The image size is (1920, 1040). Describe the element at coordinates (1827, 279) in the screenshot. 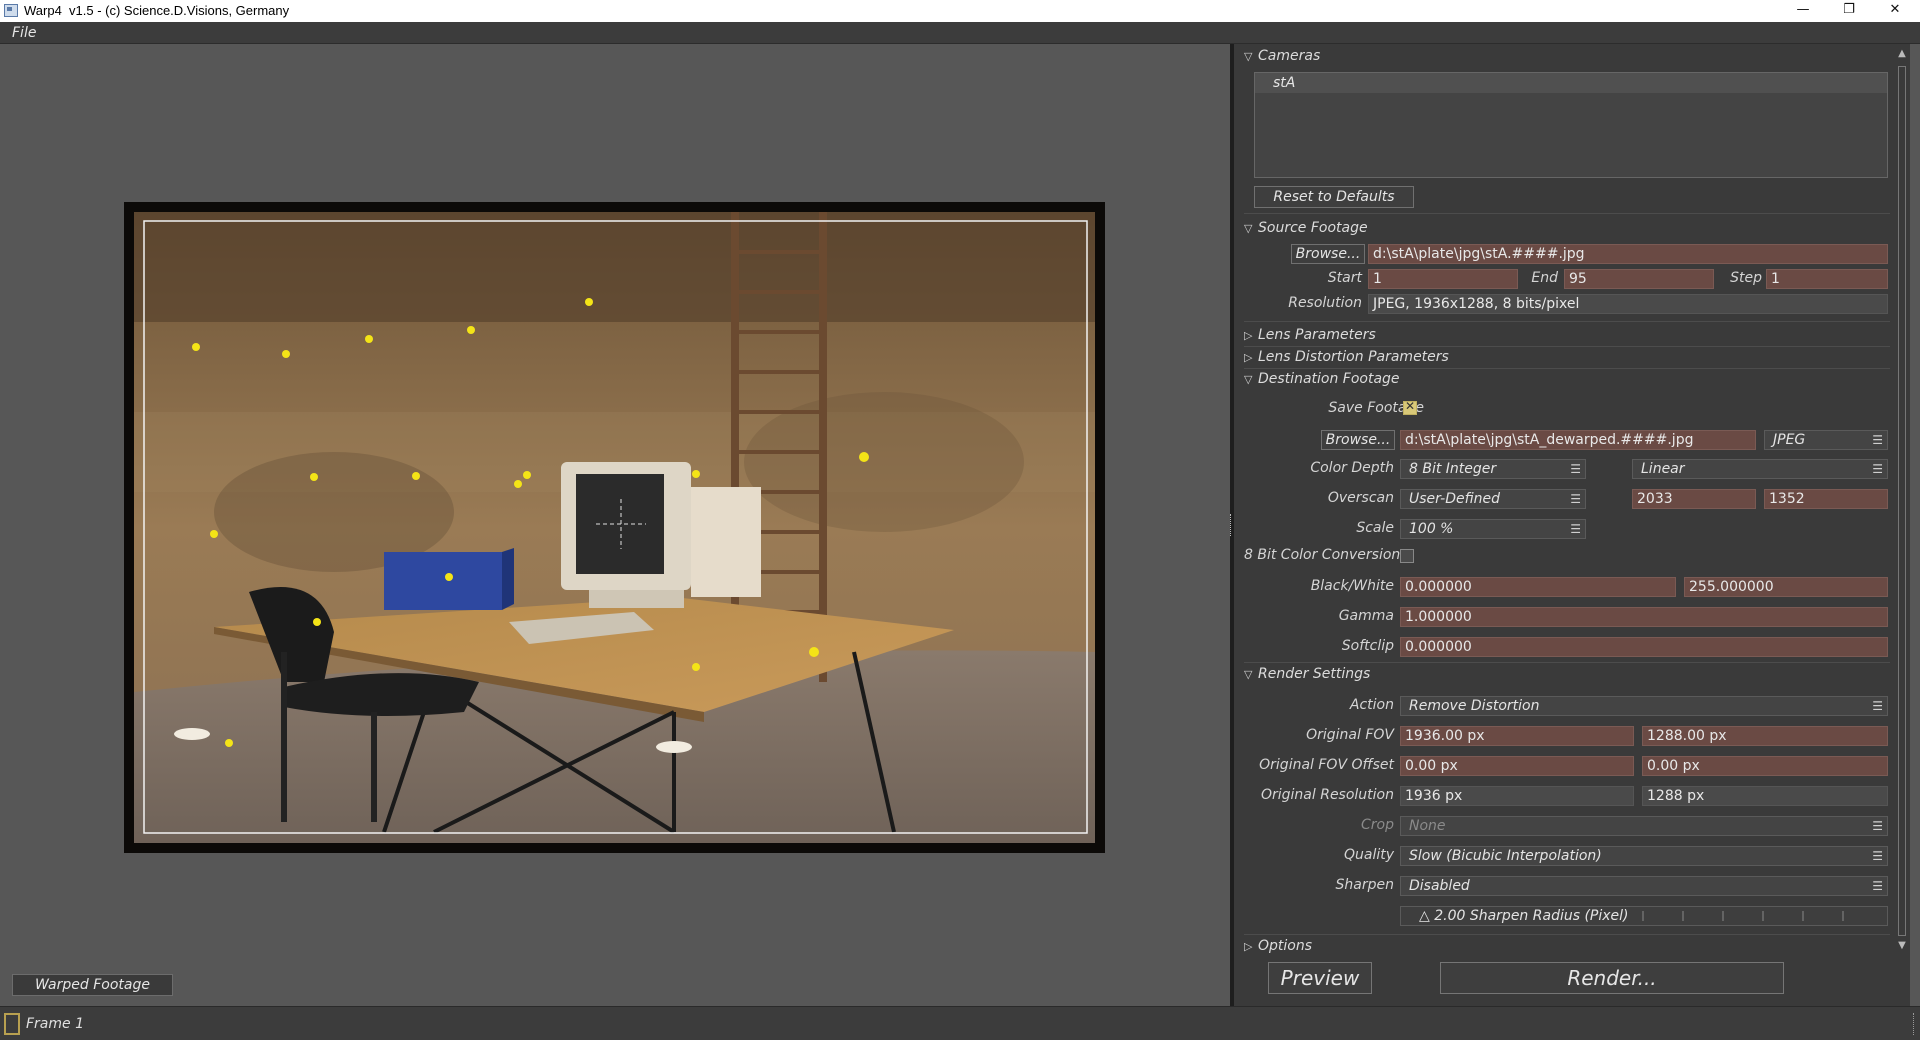

I see `step-input: 1` at that location.